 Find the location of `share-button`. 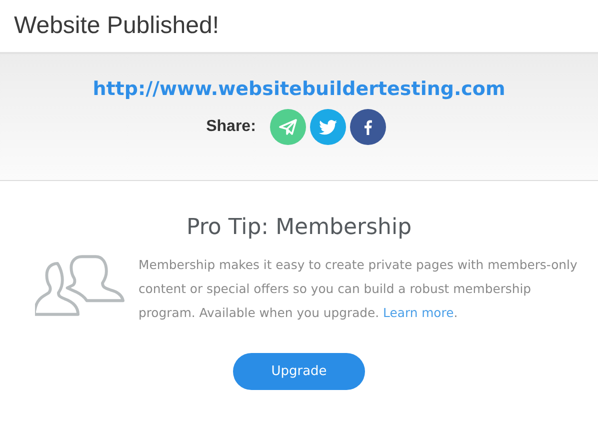

share-button is located at coordinates (368, 127).